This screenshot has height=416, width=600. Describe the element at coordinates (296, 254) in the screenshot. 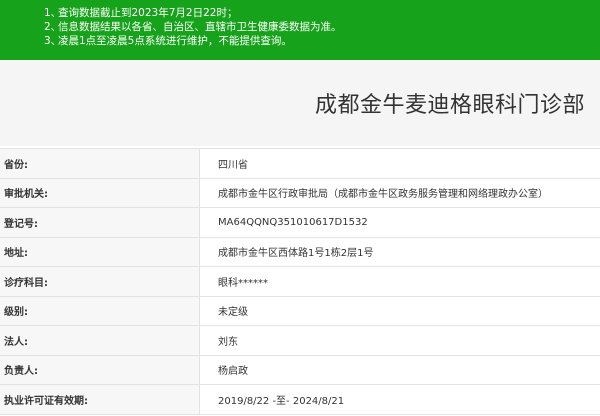

I see `row-value: 成都市金牛区西体路1号1栋2层1号` at that location.